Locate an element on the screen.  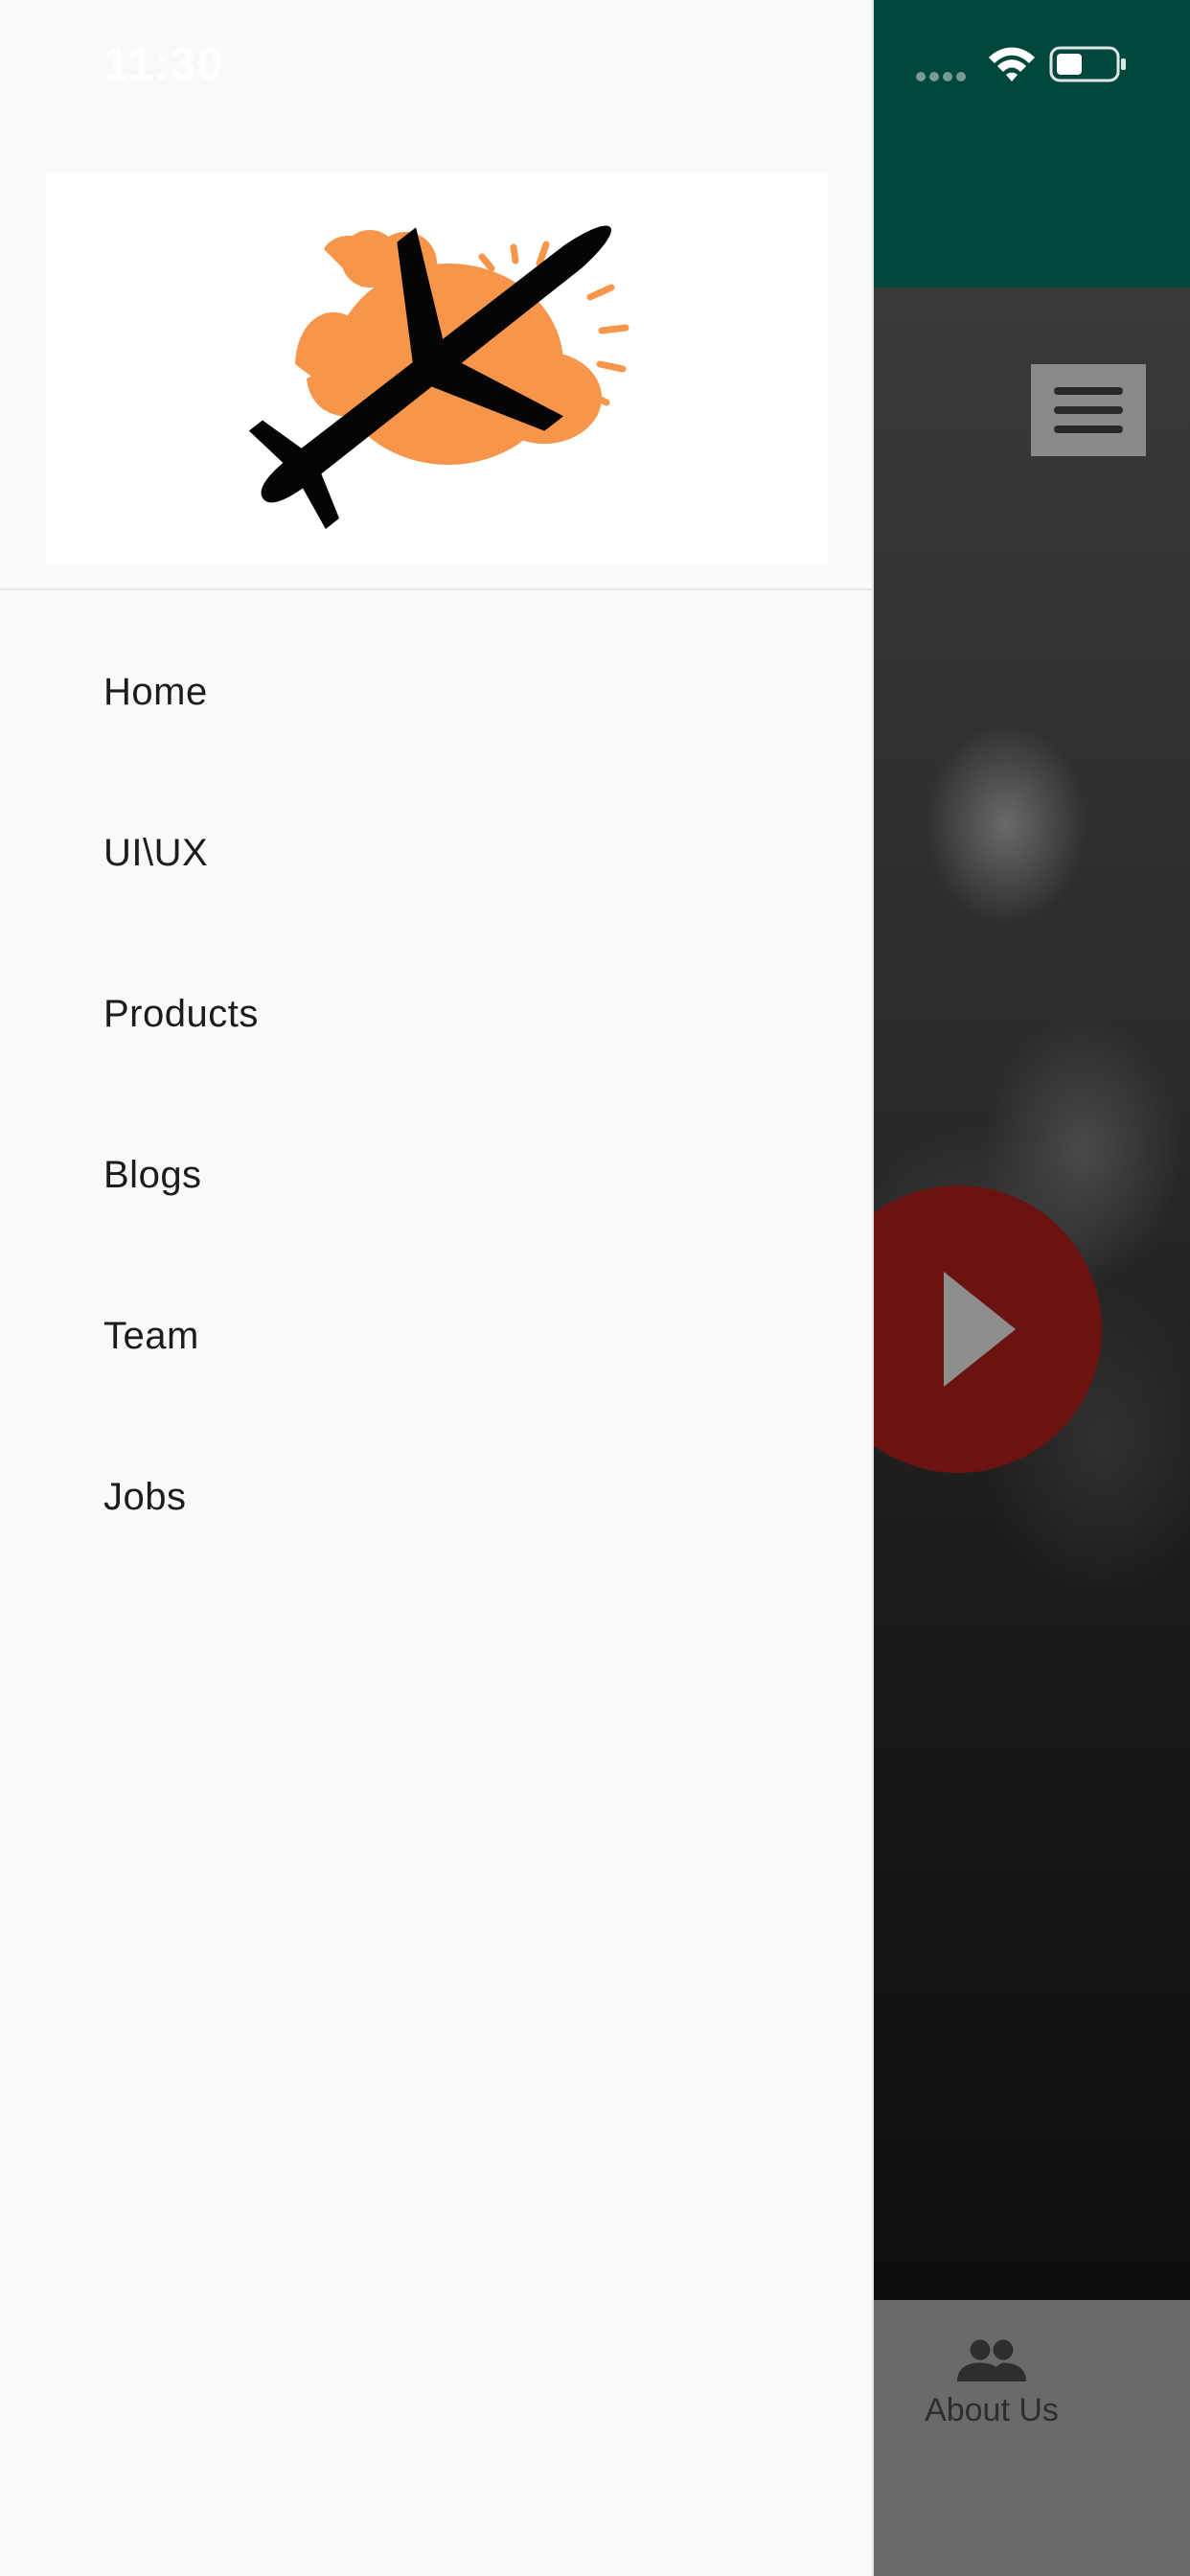
drawer-item-team: Team is located at coordinates (436, 1335).